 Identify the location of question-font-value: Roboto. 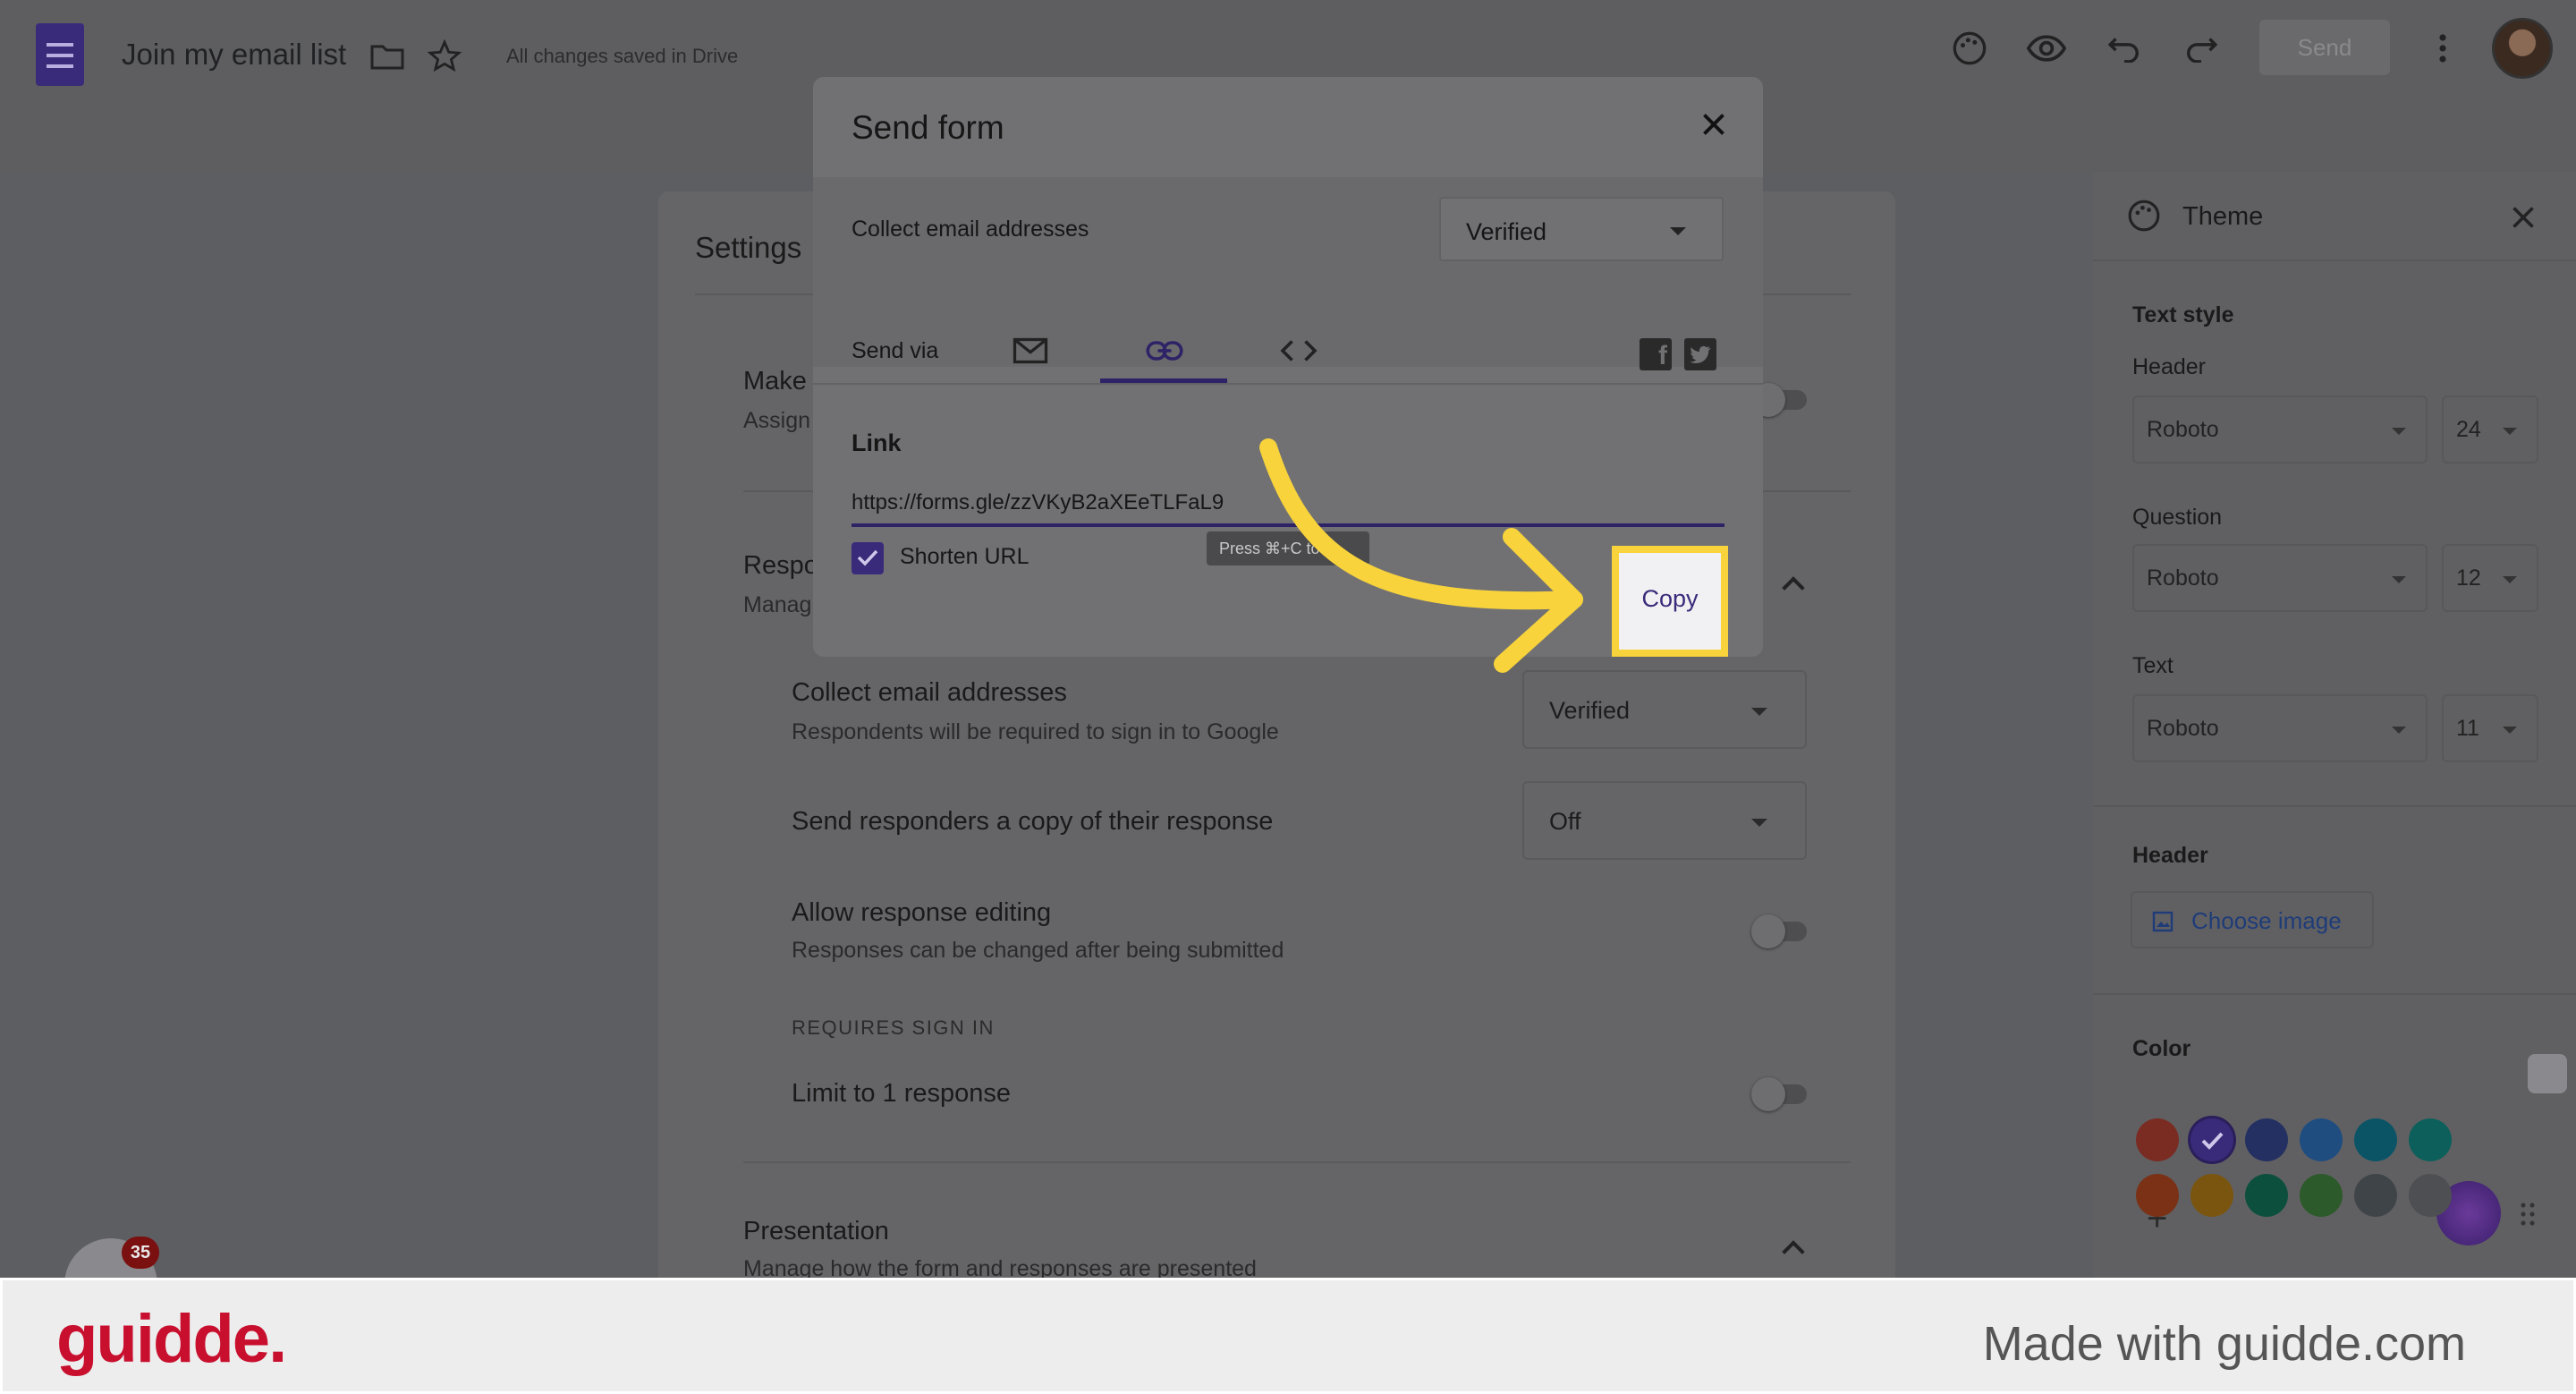
(2183, 578).